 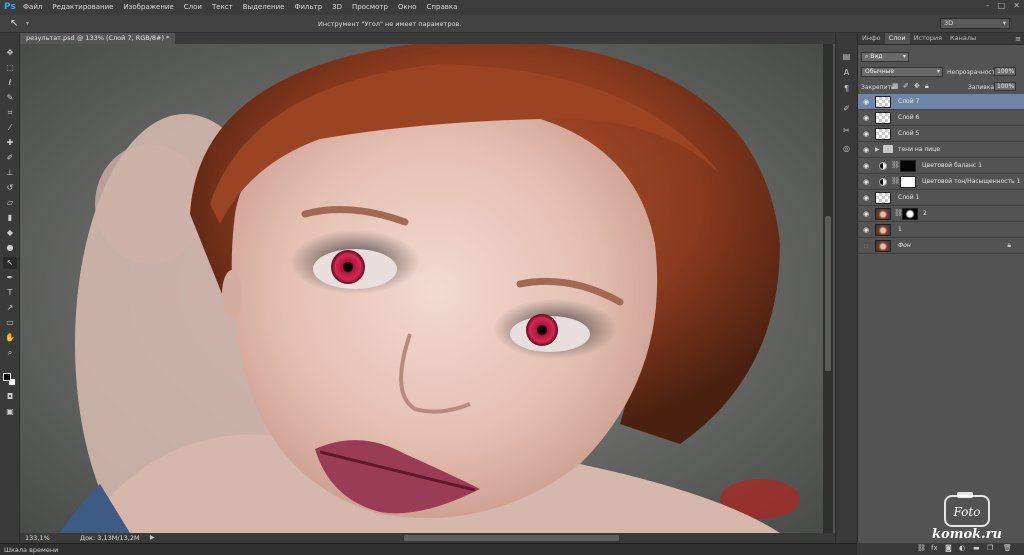 What do you see at coordinates (32, 7) in the screenshot?
I see `menu-file: Файл` at bounding box center [32, 7].